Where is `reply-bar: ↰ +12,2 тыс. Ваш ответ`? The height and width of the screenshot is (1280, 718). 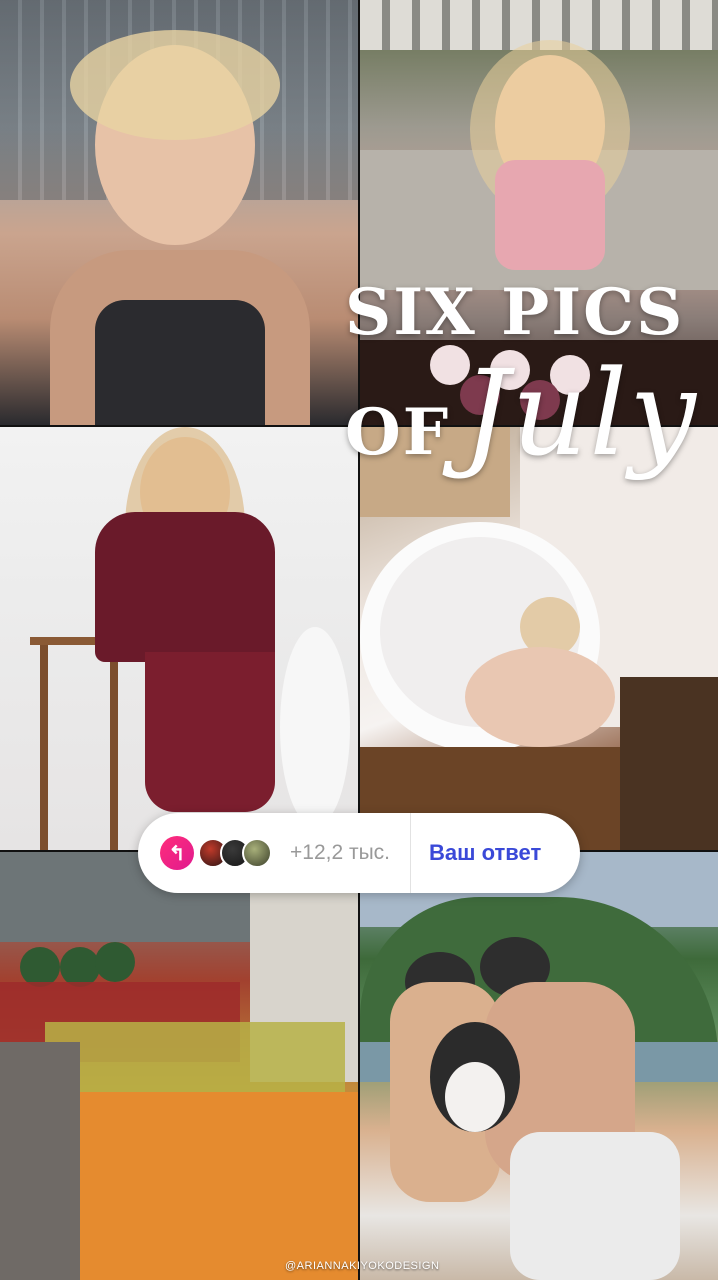 reply-bar: ↰ +12,2 тыс. Ваш ответ is located at coordinates (359, 853).